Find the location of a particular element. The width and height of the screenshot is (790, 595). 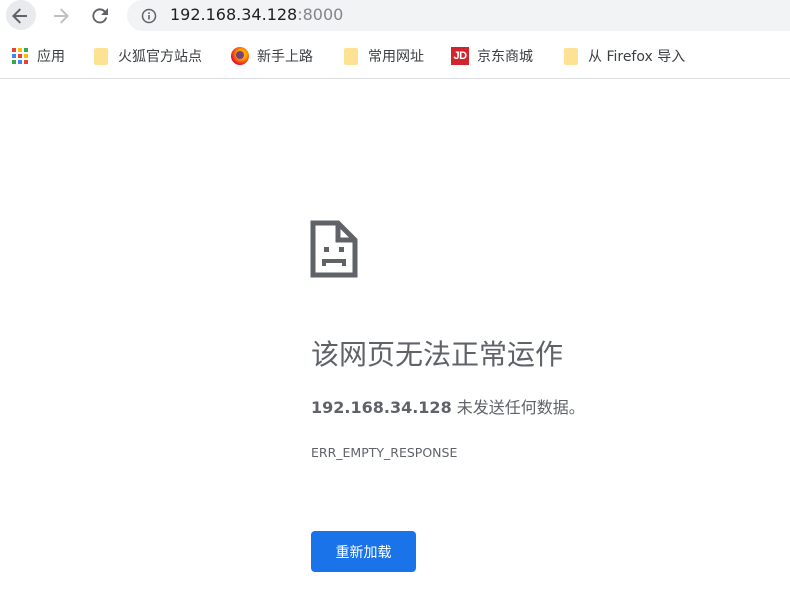

bookmark-label: 应用 is located at coordinates (51, 57).